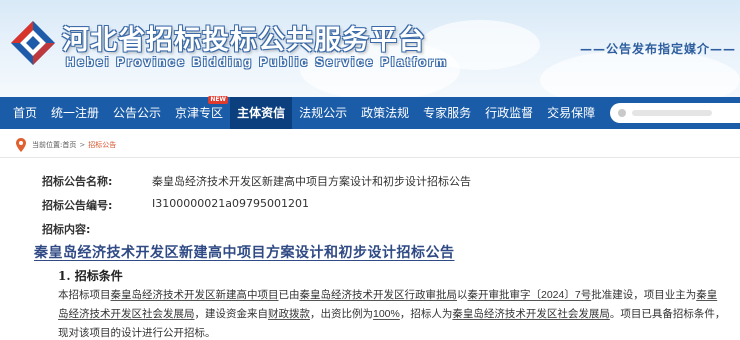 The image size is (740, 340). What do you see at coordinates (644, 295) in the screenshot?
I see `paragraph-text: 批准建设，项目业主为` at bounding box center [644, 295].